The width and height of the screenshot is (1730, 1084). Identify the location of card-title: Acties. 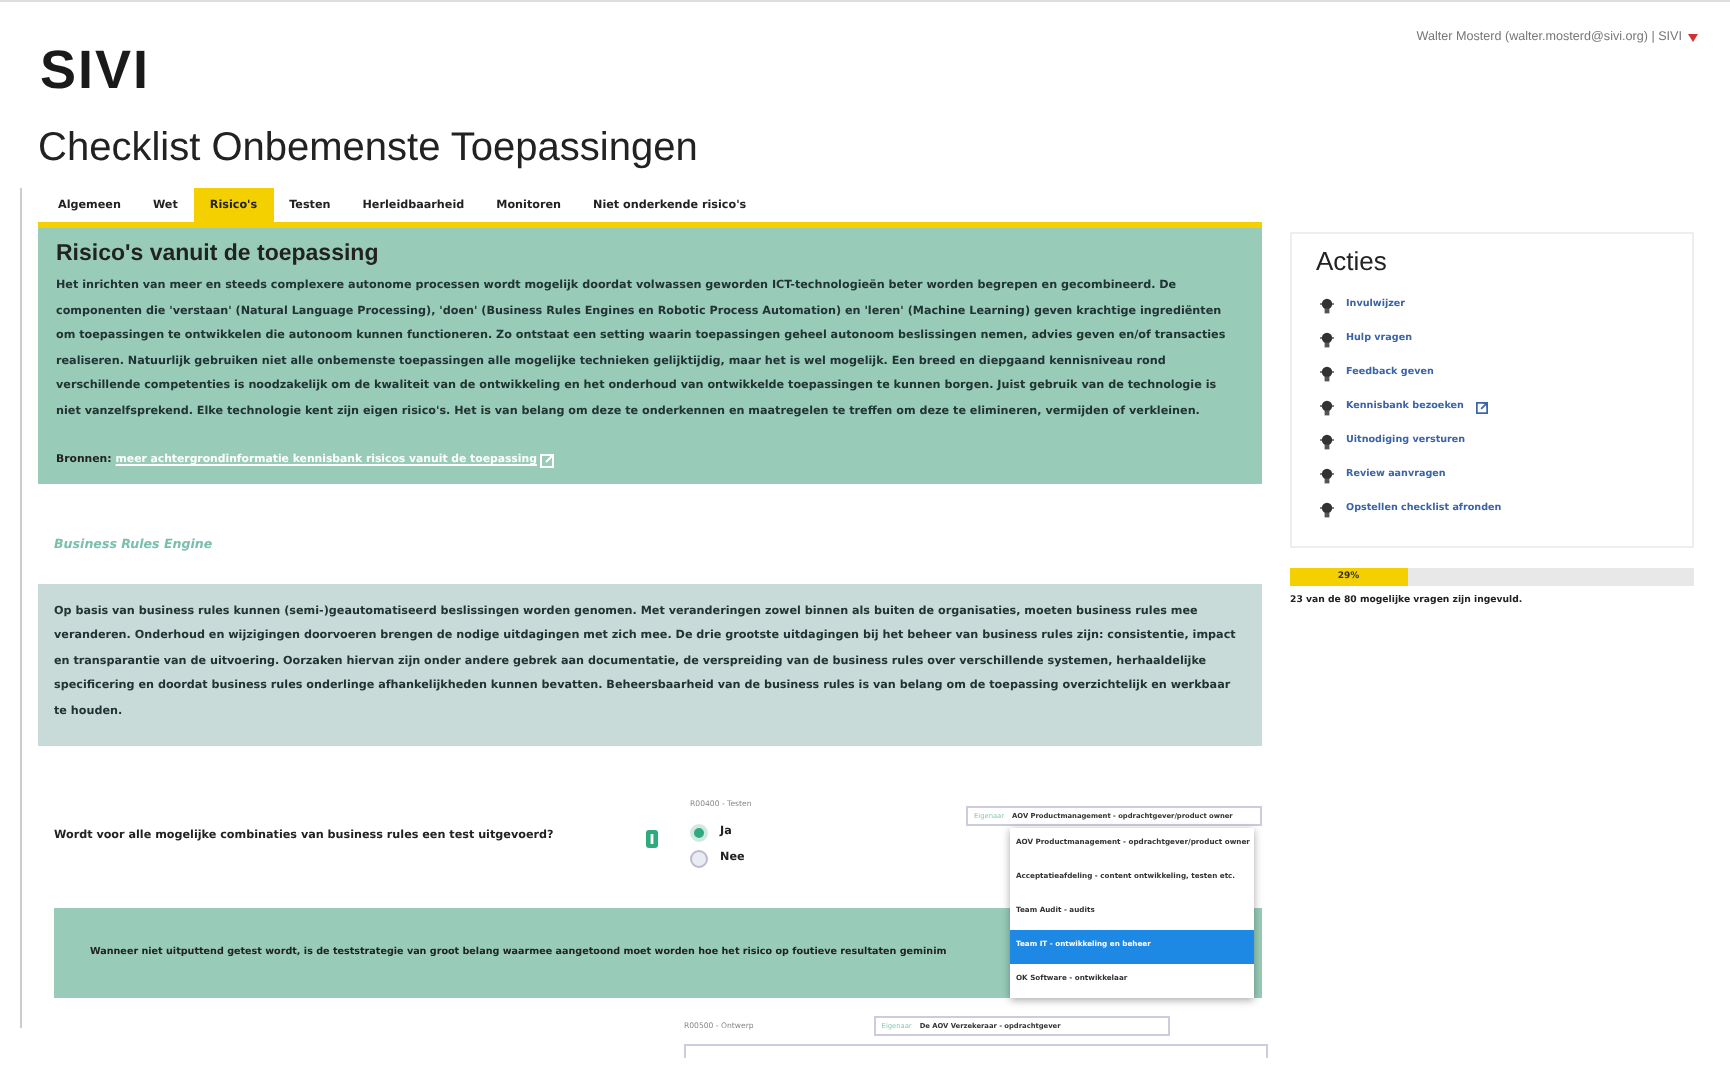
(1352, 261).